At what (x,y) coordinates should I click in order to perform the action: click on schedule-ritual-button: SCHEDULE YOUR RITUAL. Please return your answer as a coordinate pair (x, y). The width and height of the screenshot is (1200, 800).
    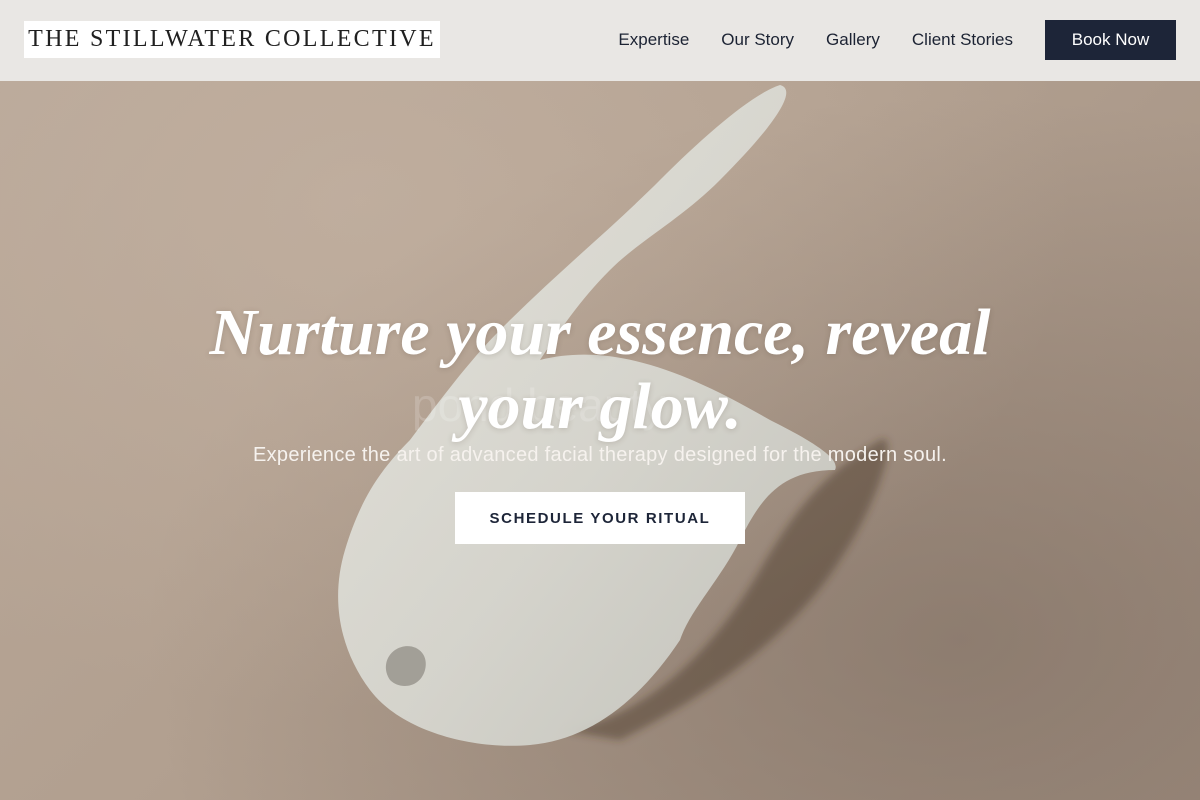
    Looking at the image, I should click on (600, 518).